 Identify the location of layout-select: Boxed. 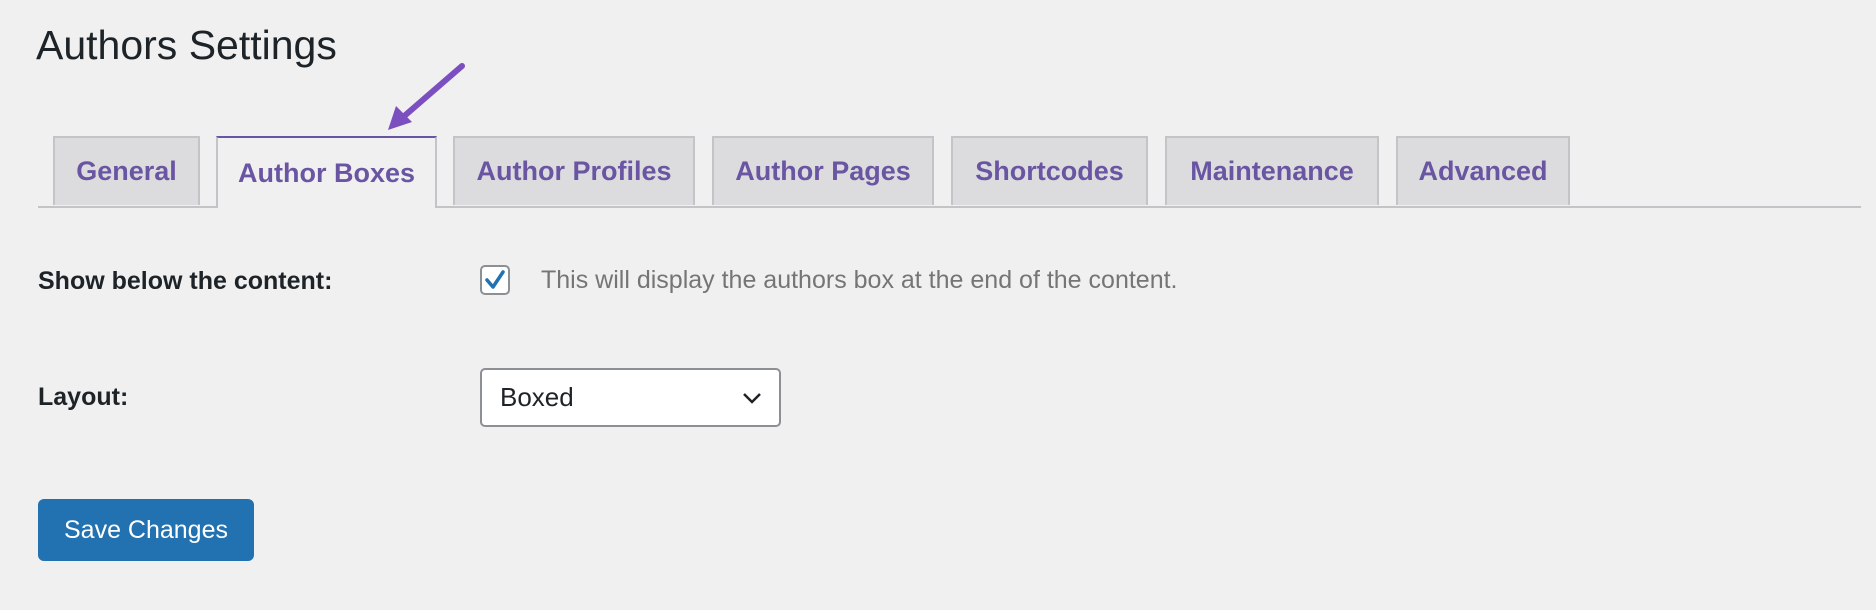
(630, 397).